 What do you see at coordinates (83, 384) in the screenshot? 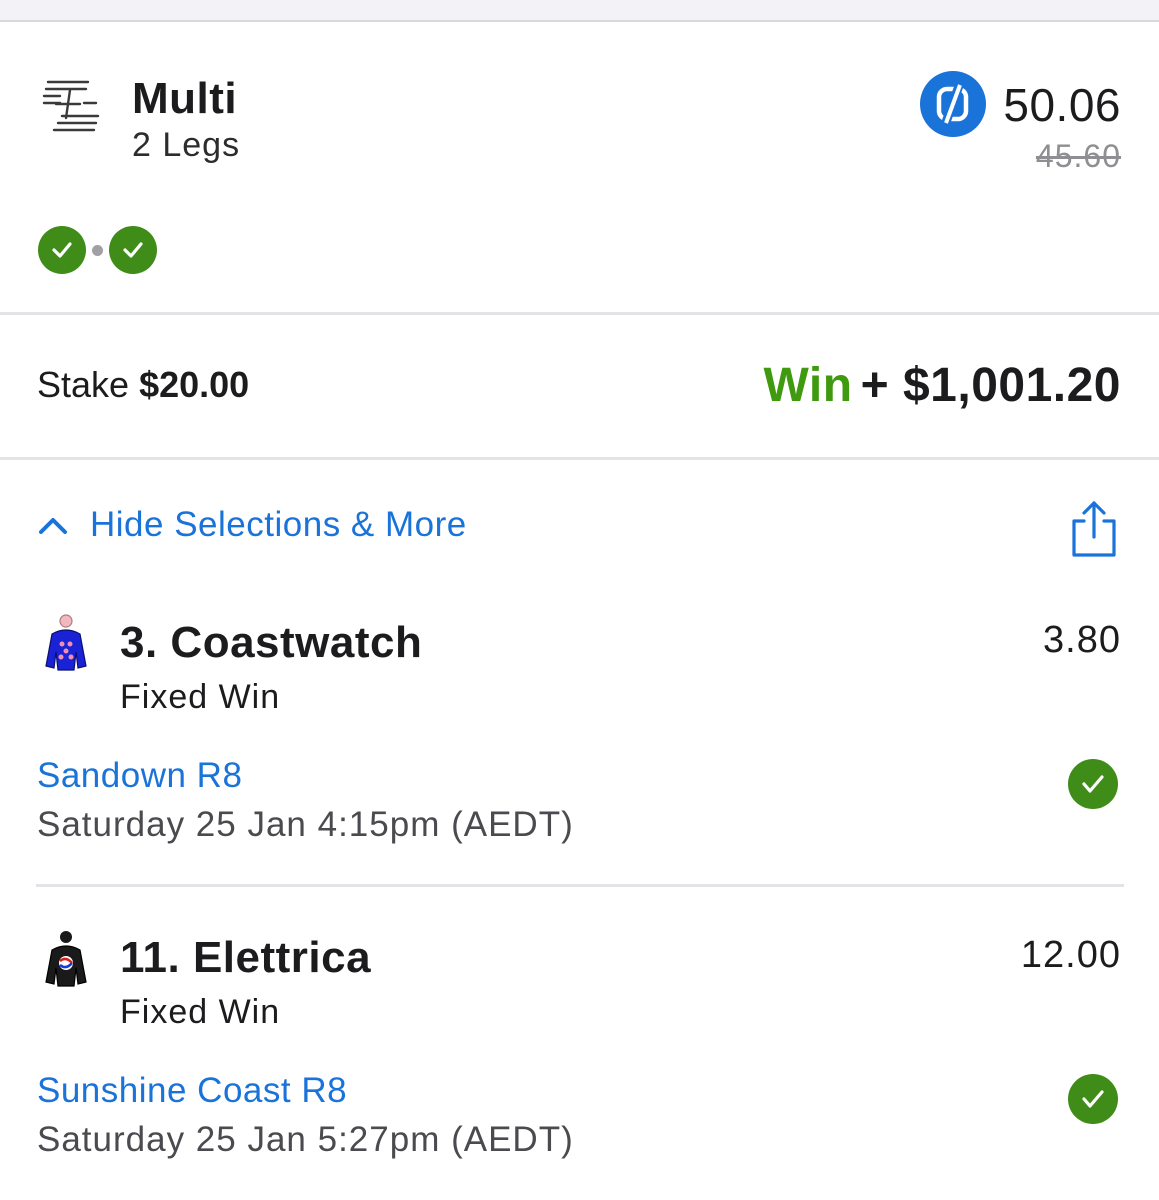
I see `stake-label: Stake` at bounding box center [83, 384].